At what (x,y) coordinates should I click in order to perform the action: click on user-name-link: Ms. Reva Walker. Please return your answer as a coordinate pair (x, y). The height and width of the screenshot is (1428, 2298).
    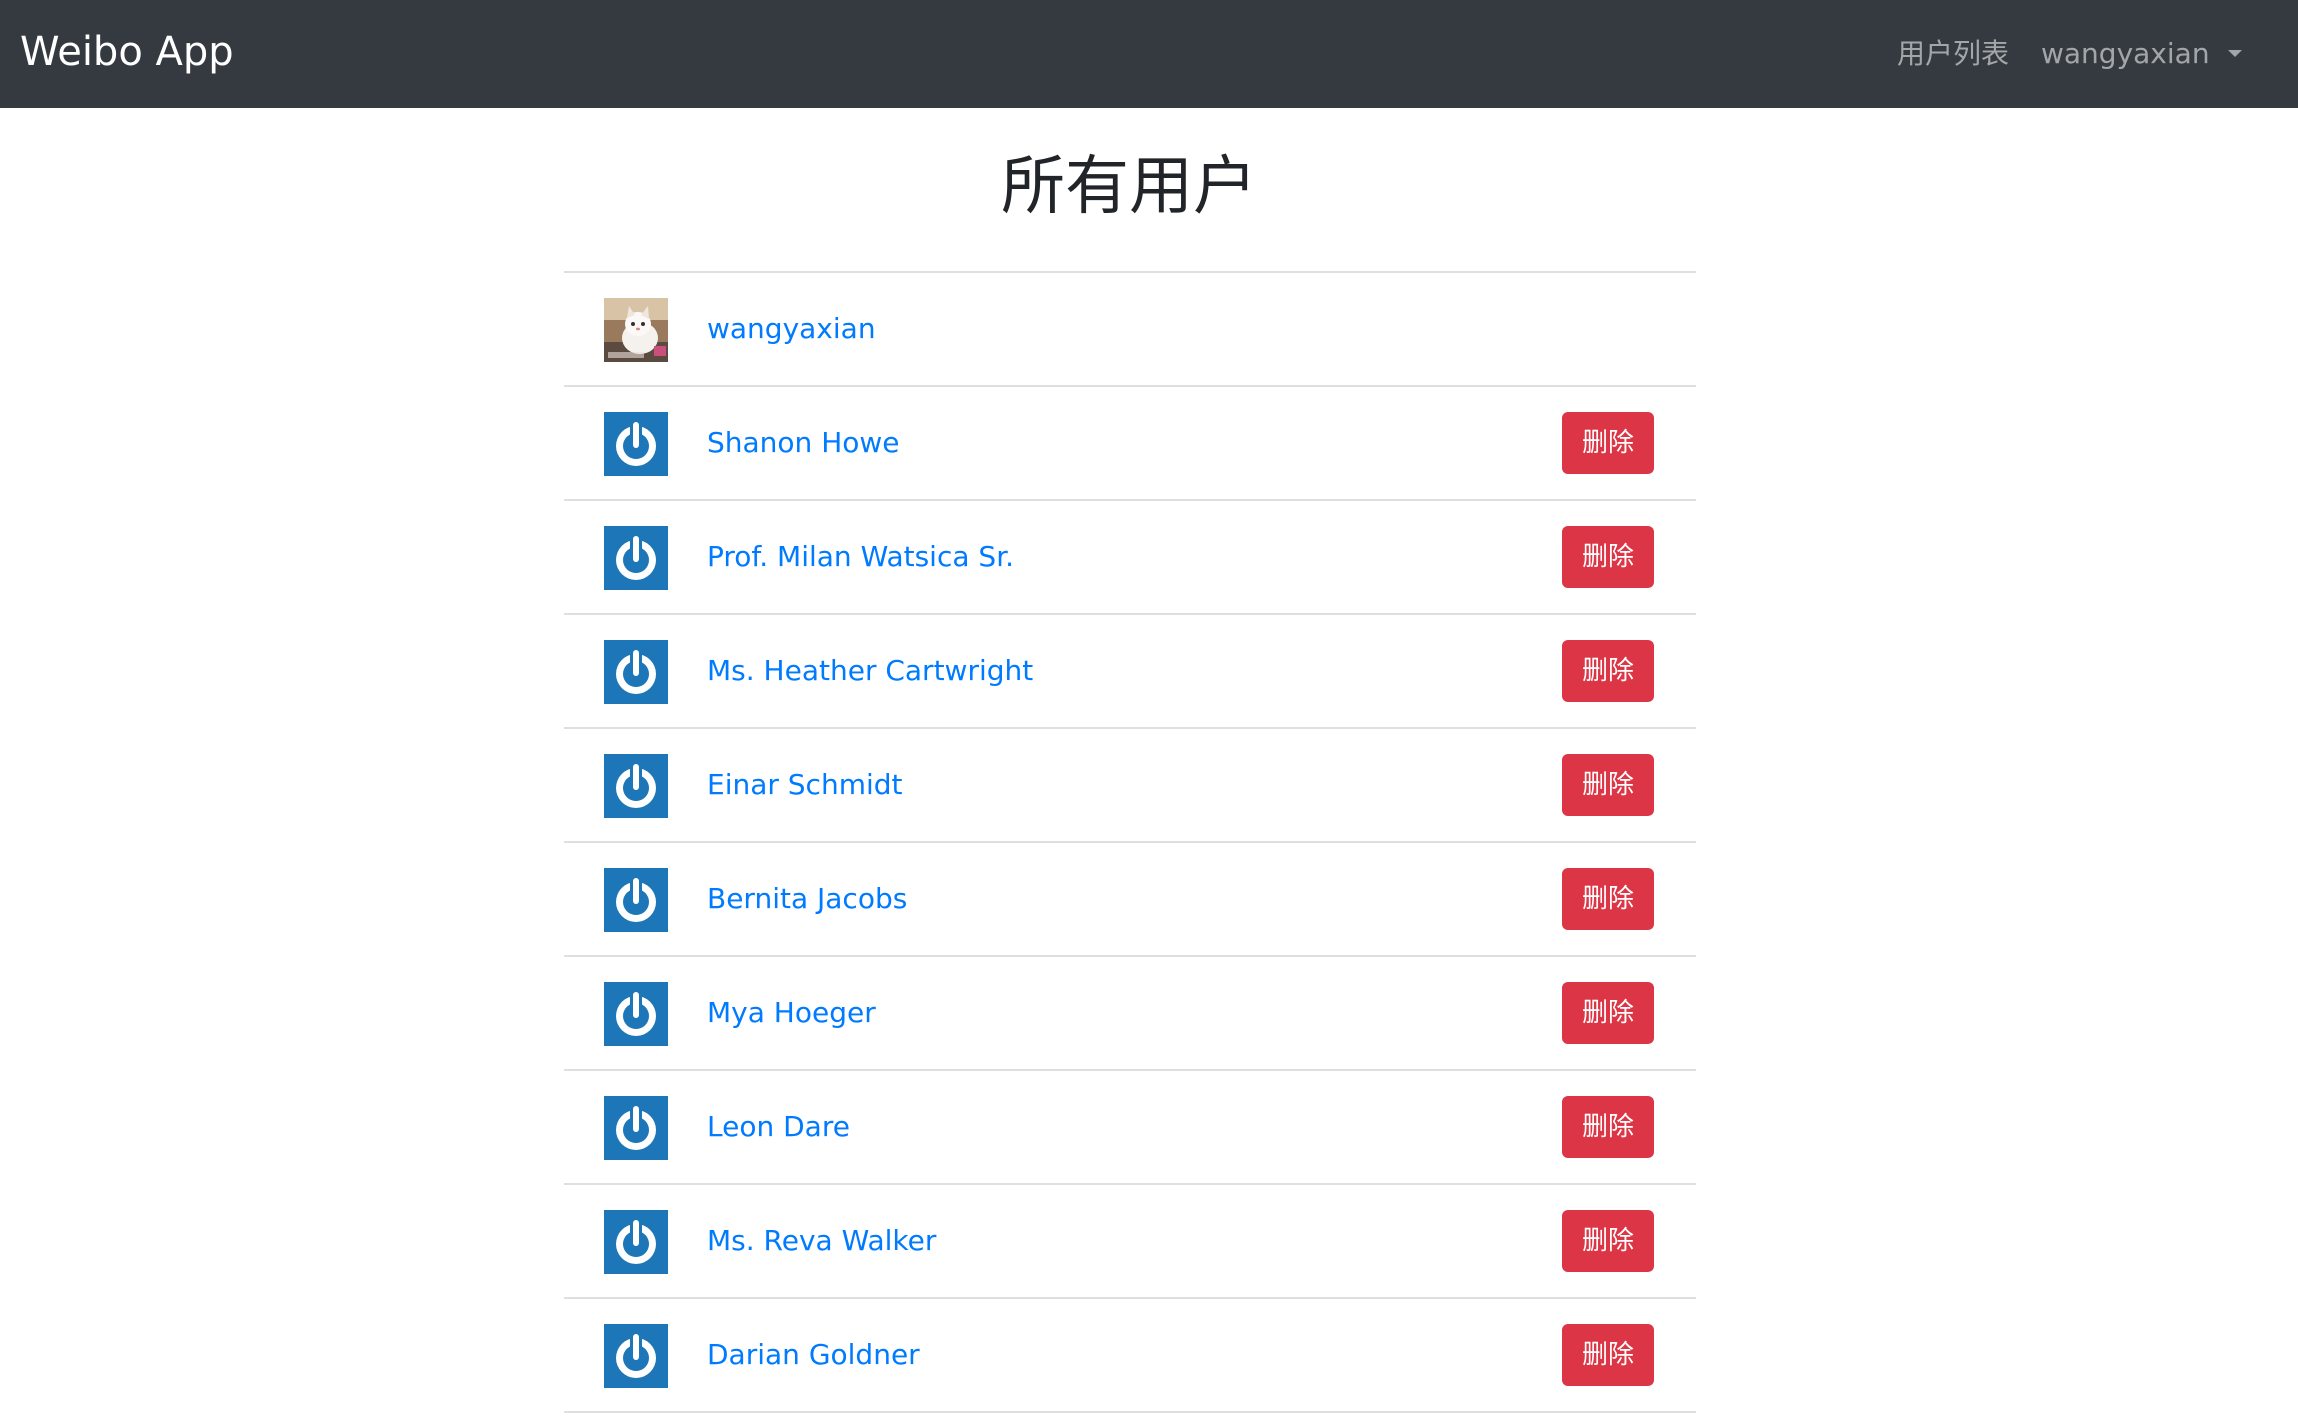
    Looking at the image, I should click on (821, 1241).